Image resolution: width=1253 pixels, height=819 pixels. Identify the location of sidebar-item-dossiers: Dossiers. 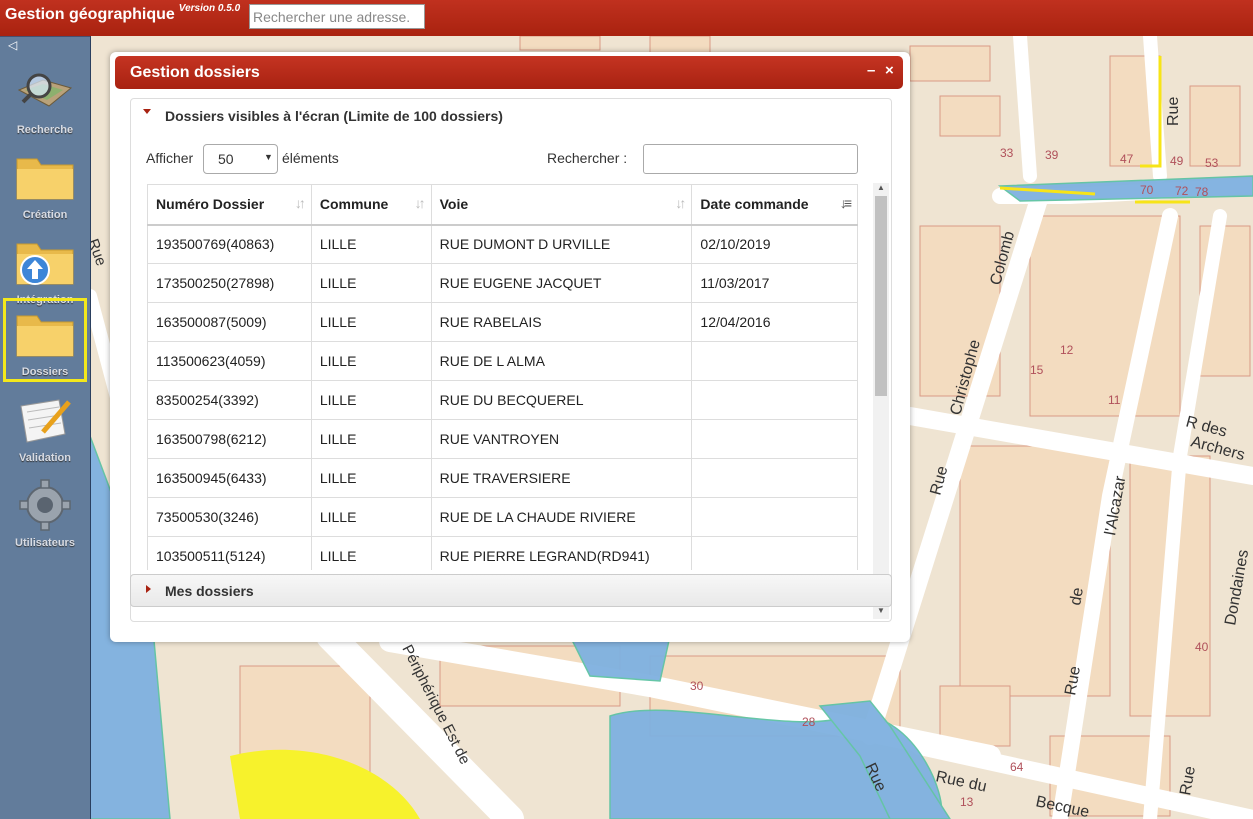
(45, 340).